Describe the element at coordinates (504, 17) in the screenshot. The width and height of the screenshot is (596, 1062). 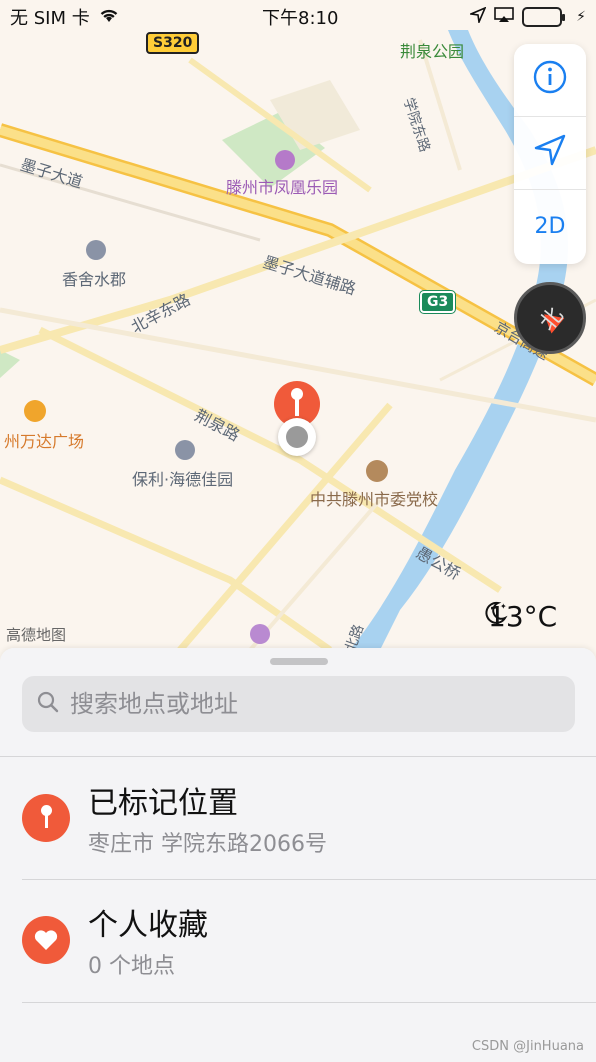
I see `airplay-icon` at that location.